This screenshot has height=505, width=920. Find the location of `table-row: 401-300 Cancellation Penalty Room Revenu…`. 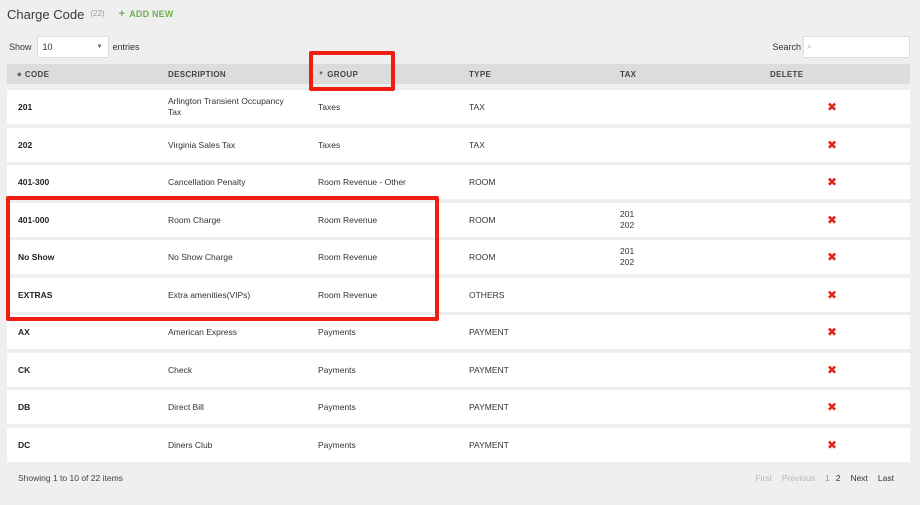

table-row: 401-300 Cancellation Penalty Room Revenu… is located at coordinates (458, 182).